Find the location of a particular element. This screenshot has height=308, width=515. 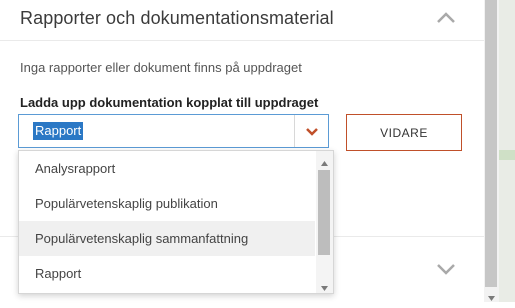

dropdown-scrollbar is located at coordinates (324, 222).